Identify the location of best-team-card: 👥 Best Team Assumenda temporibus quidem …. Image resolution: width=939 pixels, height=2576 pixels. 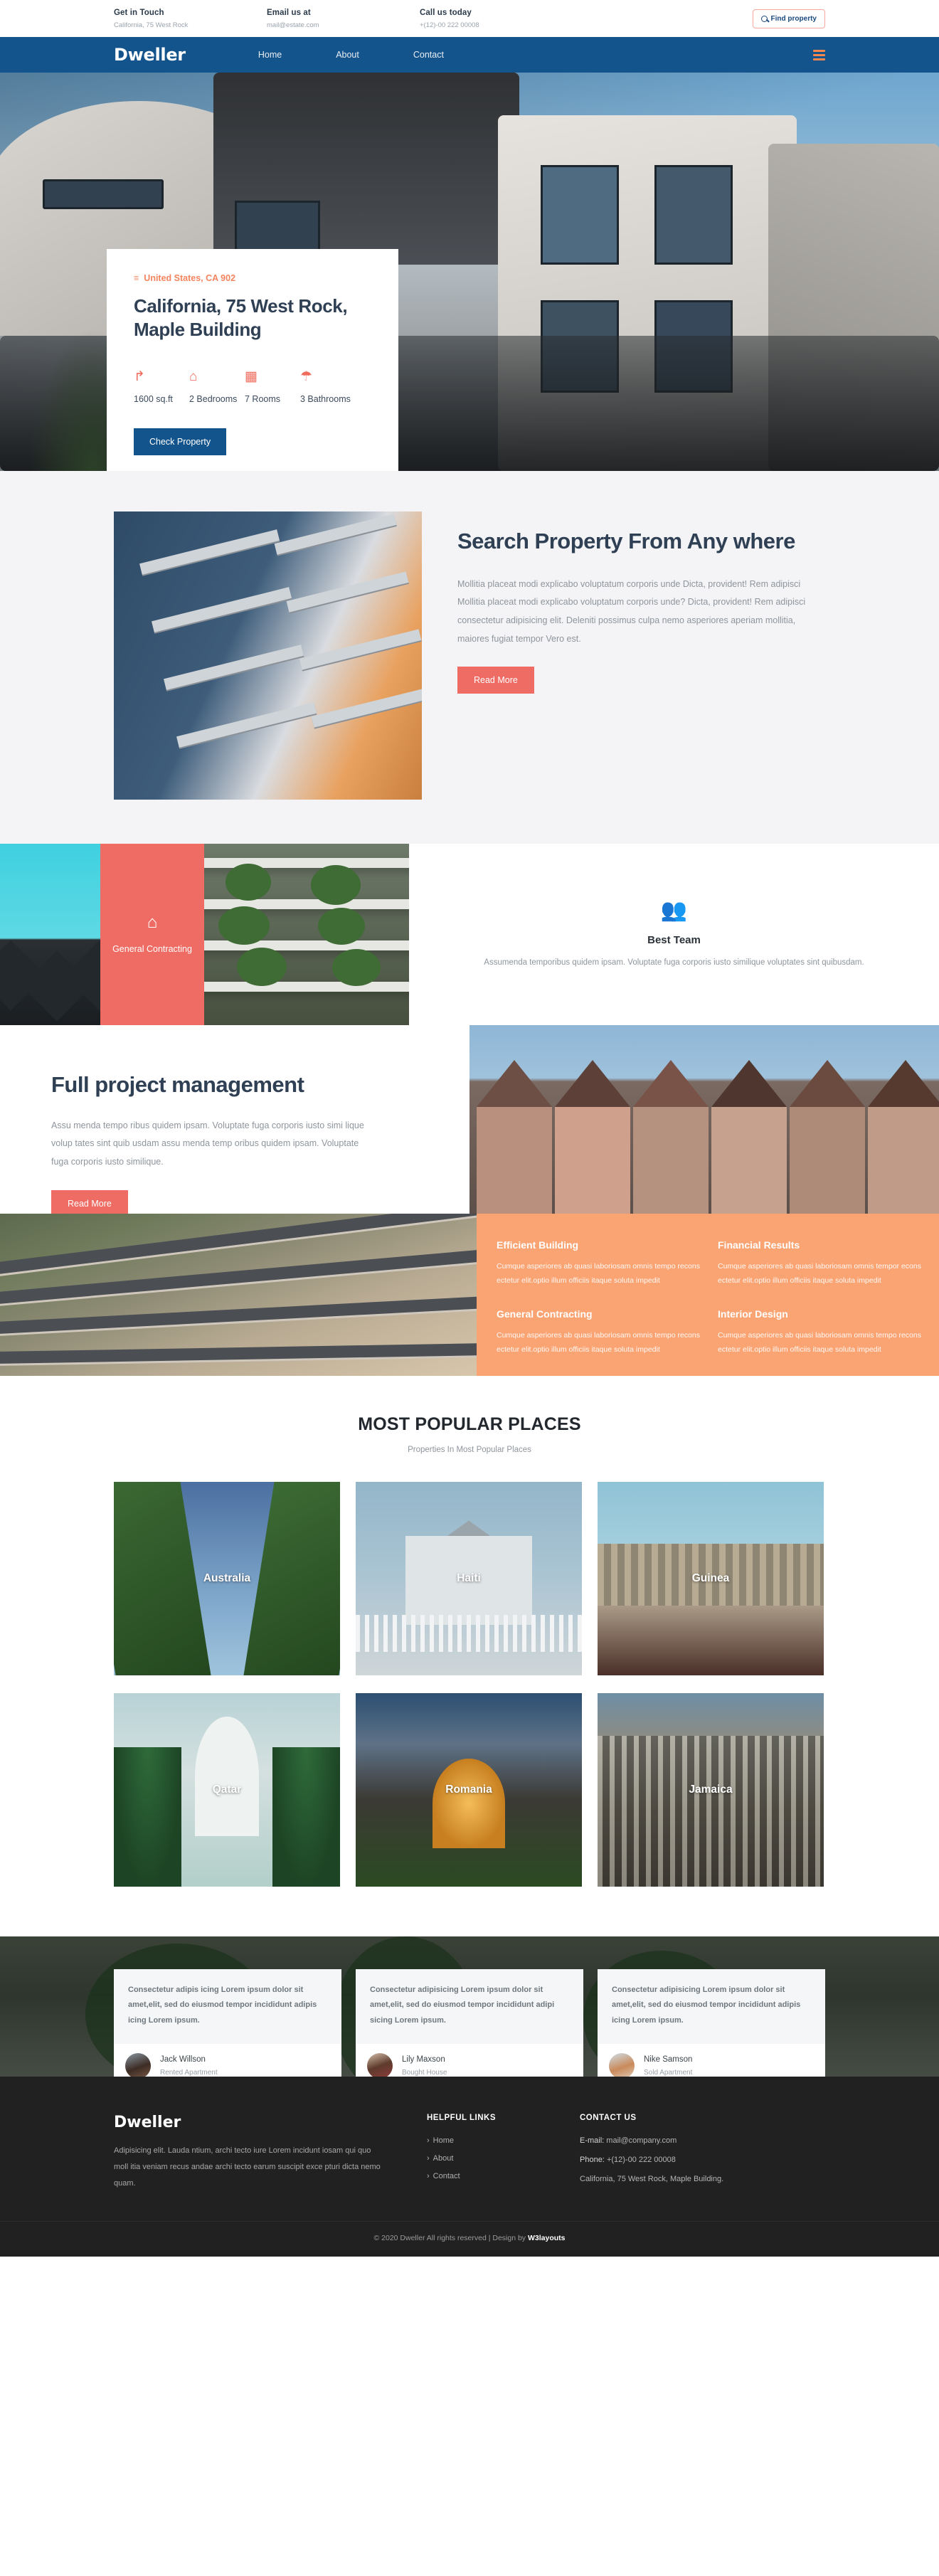
(674, 935).